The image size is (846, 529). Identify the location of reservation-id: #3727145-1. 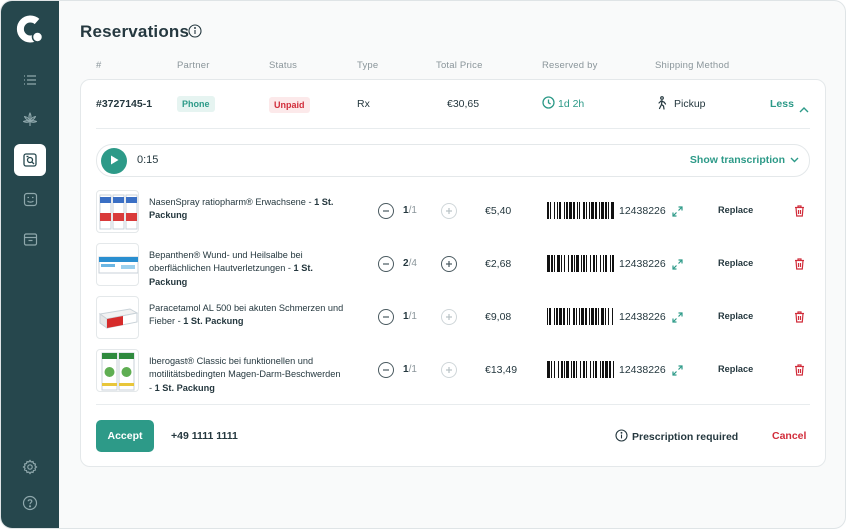
(124, 104).